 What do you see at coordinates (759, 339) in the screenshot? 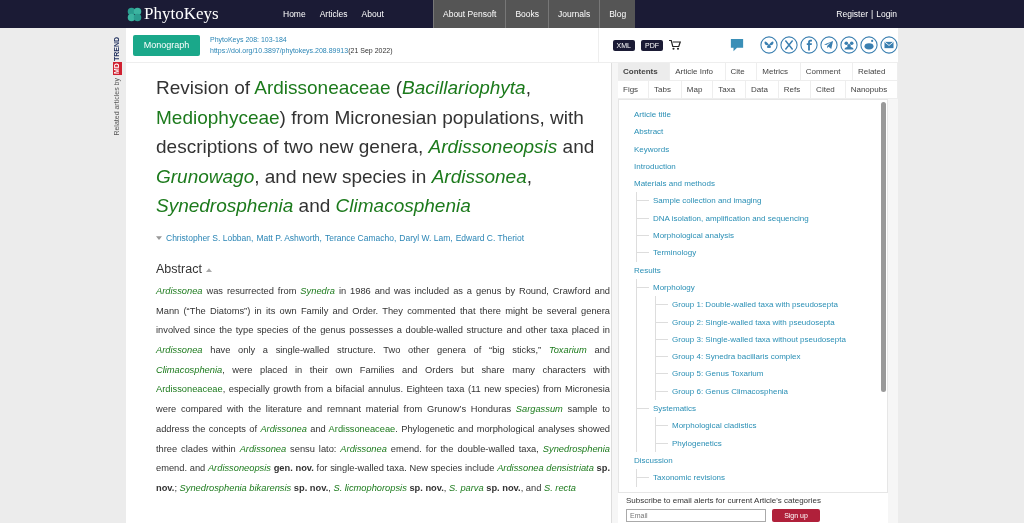
I see `contents-link: Group 3: Single-walled taxa without pseudosepta` at bounding box center [759, 339].